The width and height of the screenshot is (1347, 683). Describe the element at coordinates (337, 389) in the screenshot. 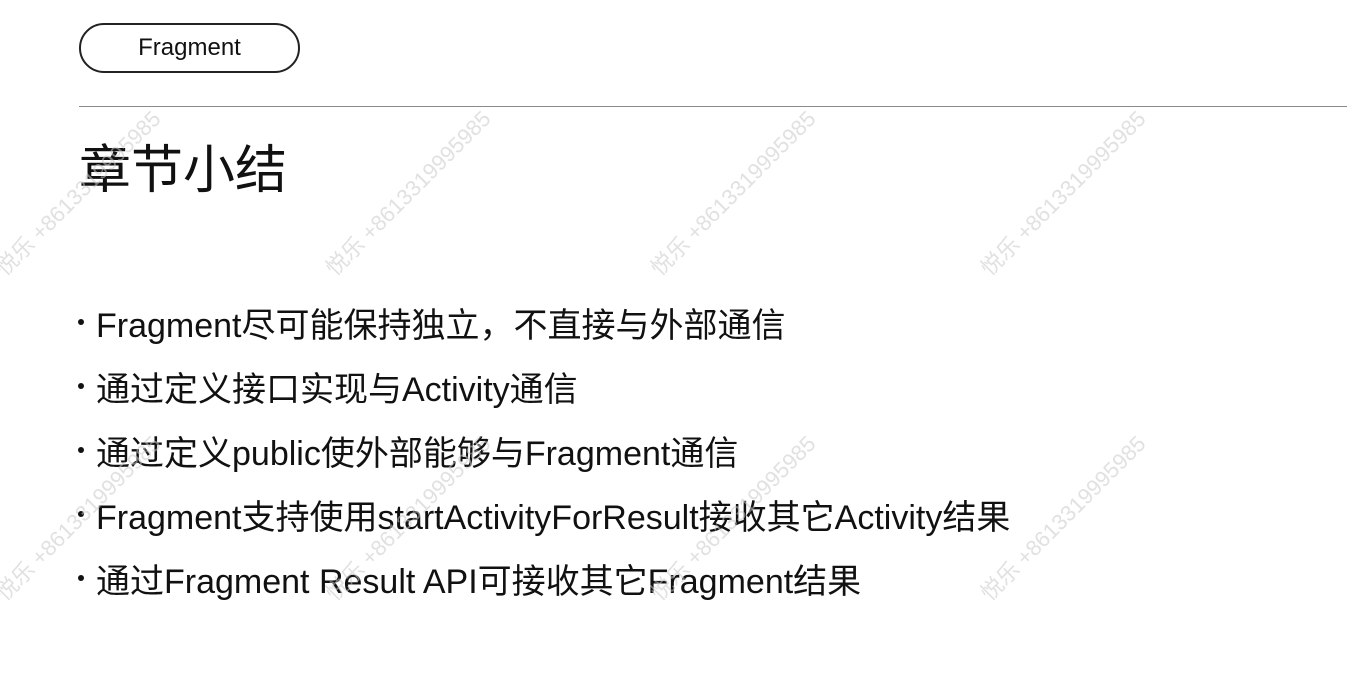

I see `list-item-text: 通过定义接口实现与Activity通信` at that location.